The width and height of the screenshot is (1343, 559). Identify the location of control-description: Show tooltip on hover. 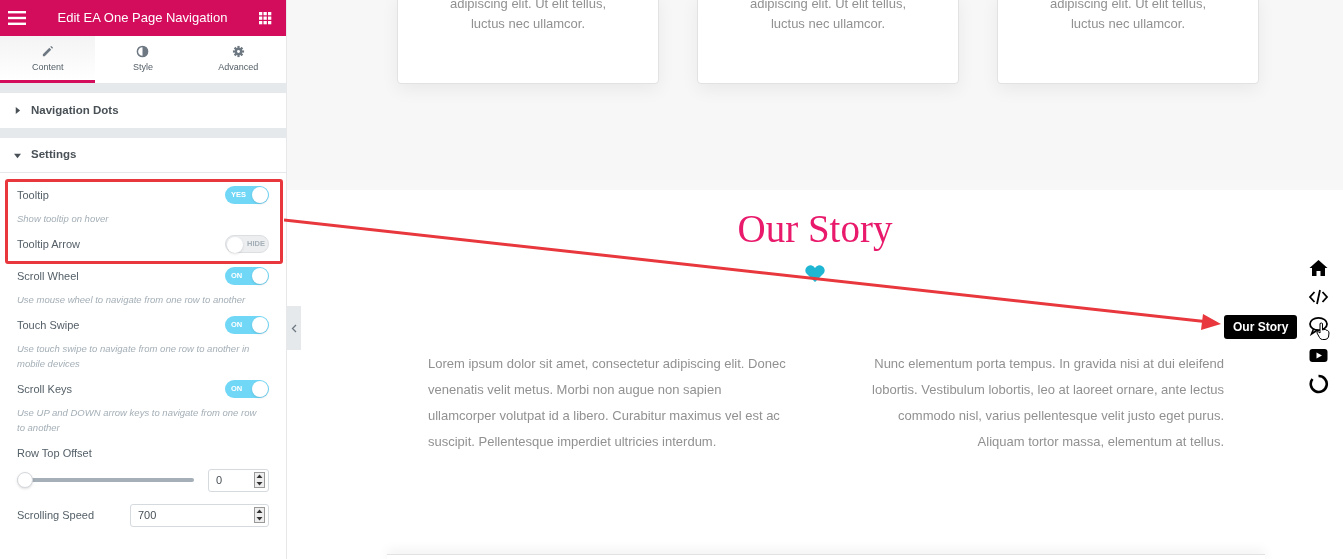
(63, 219).